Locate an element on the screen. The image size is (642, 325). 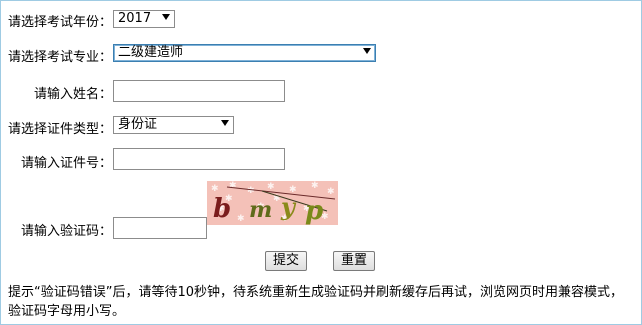
captcha-input is located at coordinates (160, 228).